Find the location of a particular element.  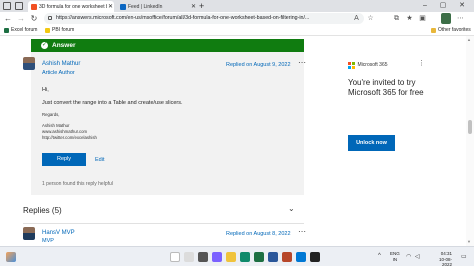

folder-icon is located at coordinates (433, 30).